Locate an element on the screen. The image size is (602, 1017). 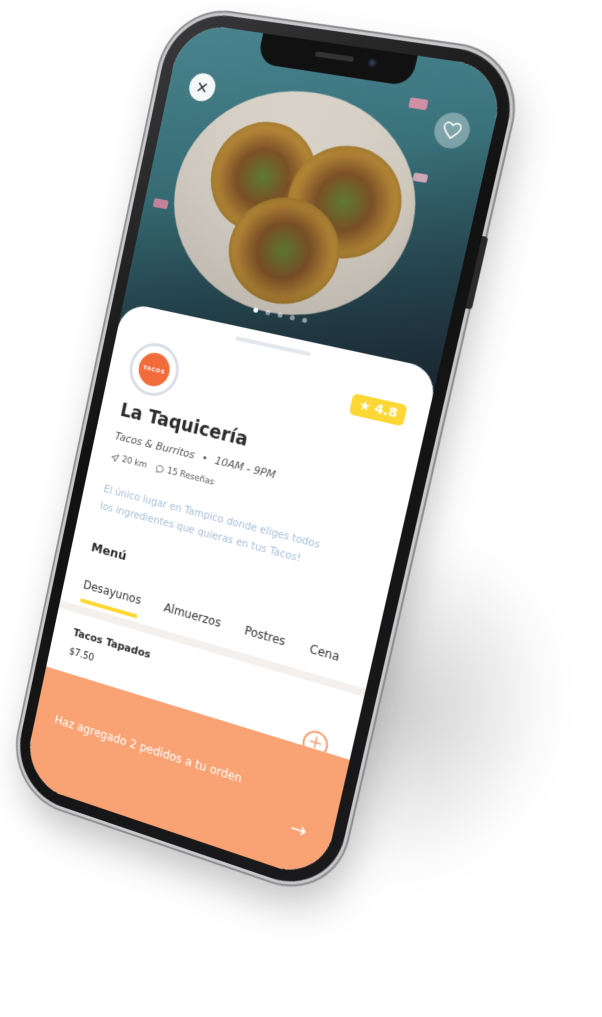
restaurant-hours: 10AM - 9PM is located at coordinates (245, 468).